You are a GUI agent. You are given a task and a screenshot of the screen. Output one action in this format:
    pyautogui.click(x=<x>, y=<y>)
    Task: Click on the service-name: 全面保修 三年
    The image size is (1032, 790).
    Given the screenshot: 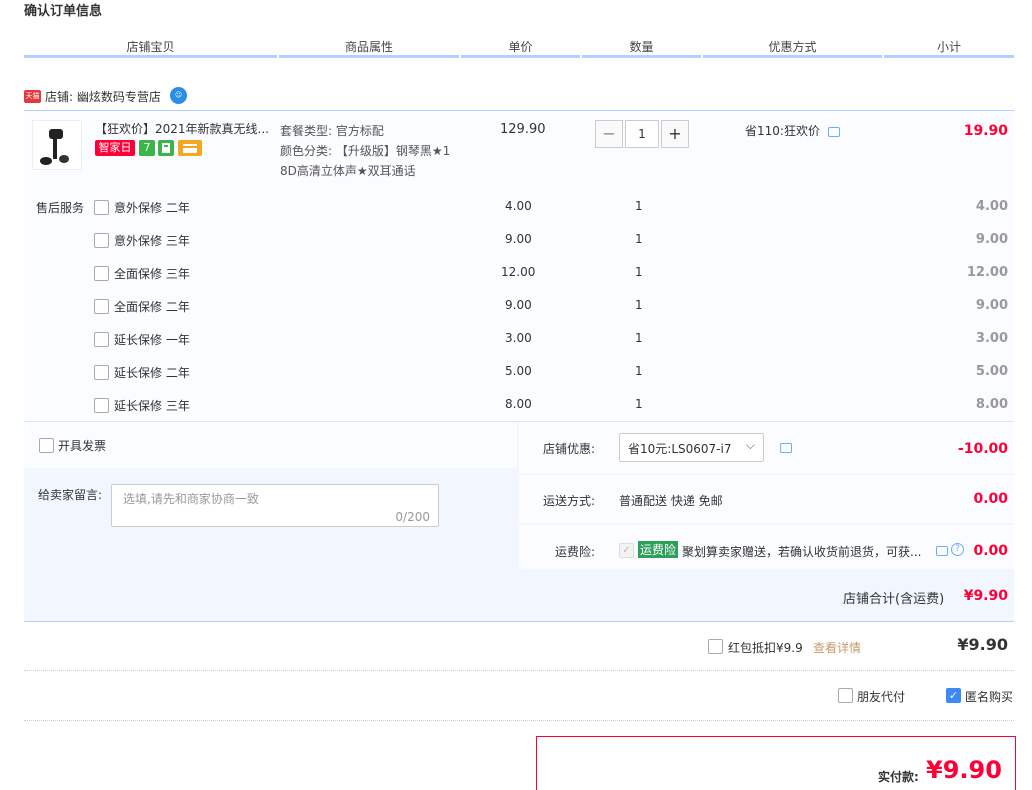 What is the action you would take?
    pyautogui.click(x=152, y=274)
    